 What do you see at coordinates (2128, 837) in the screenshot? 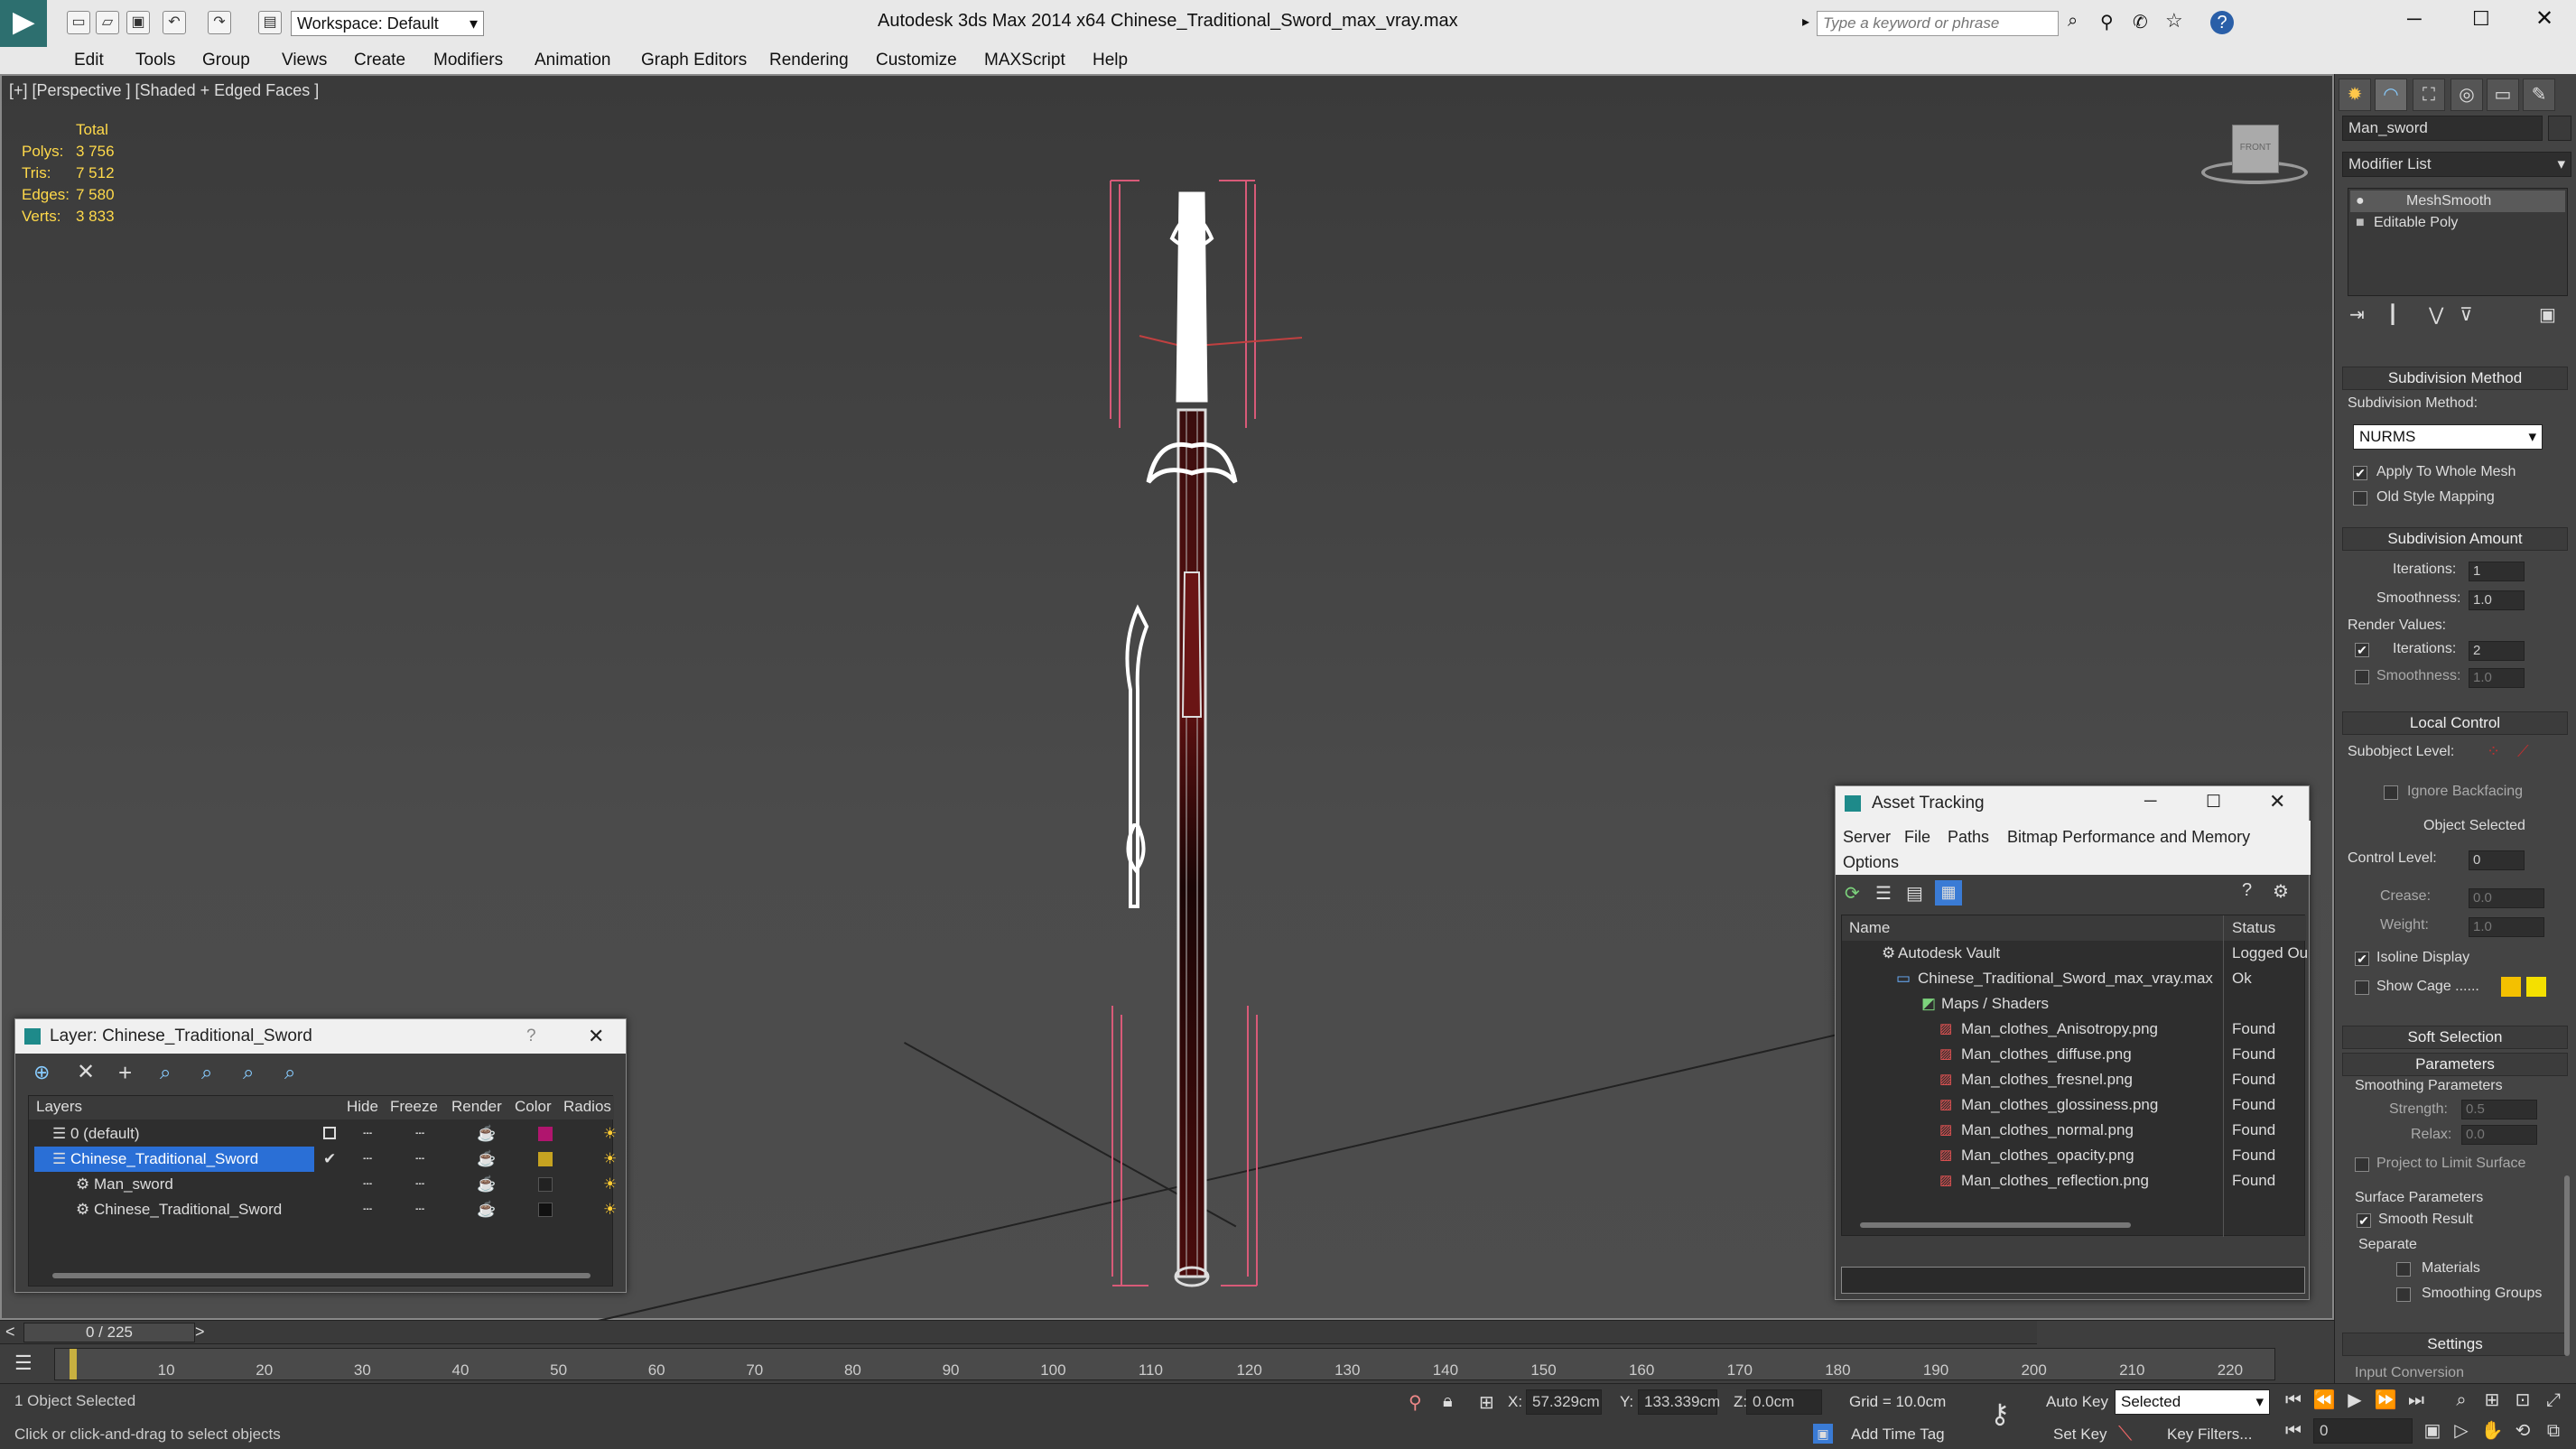
I see `menu-bitmap-performance: Bitmap Performance and Memory` at bounding box center [2128, 837].